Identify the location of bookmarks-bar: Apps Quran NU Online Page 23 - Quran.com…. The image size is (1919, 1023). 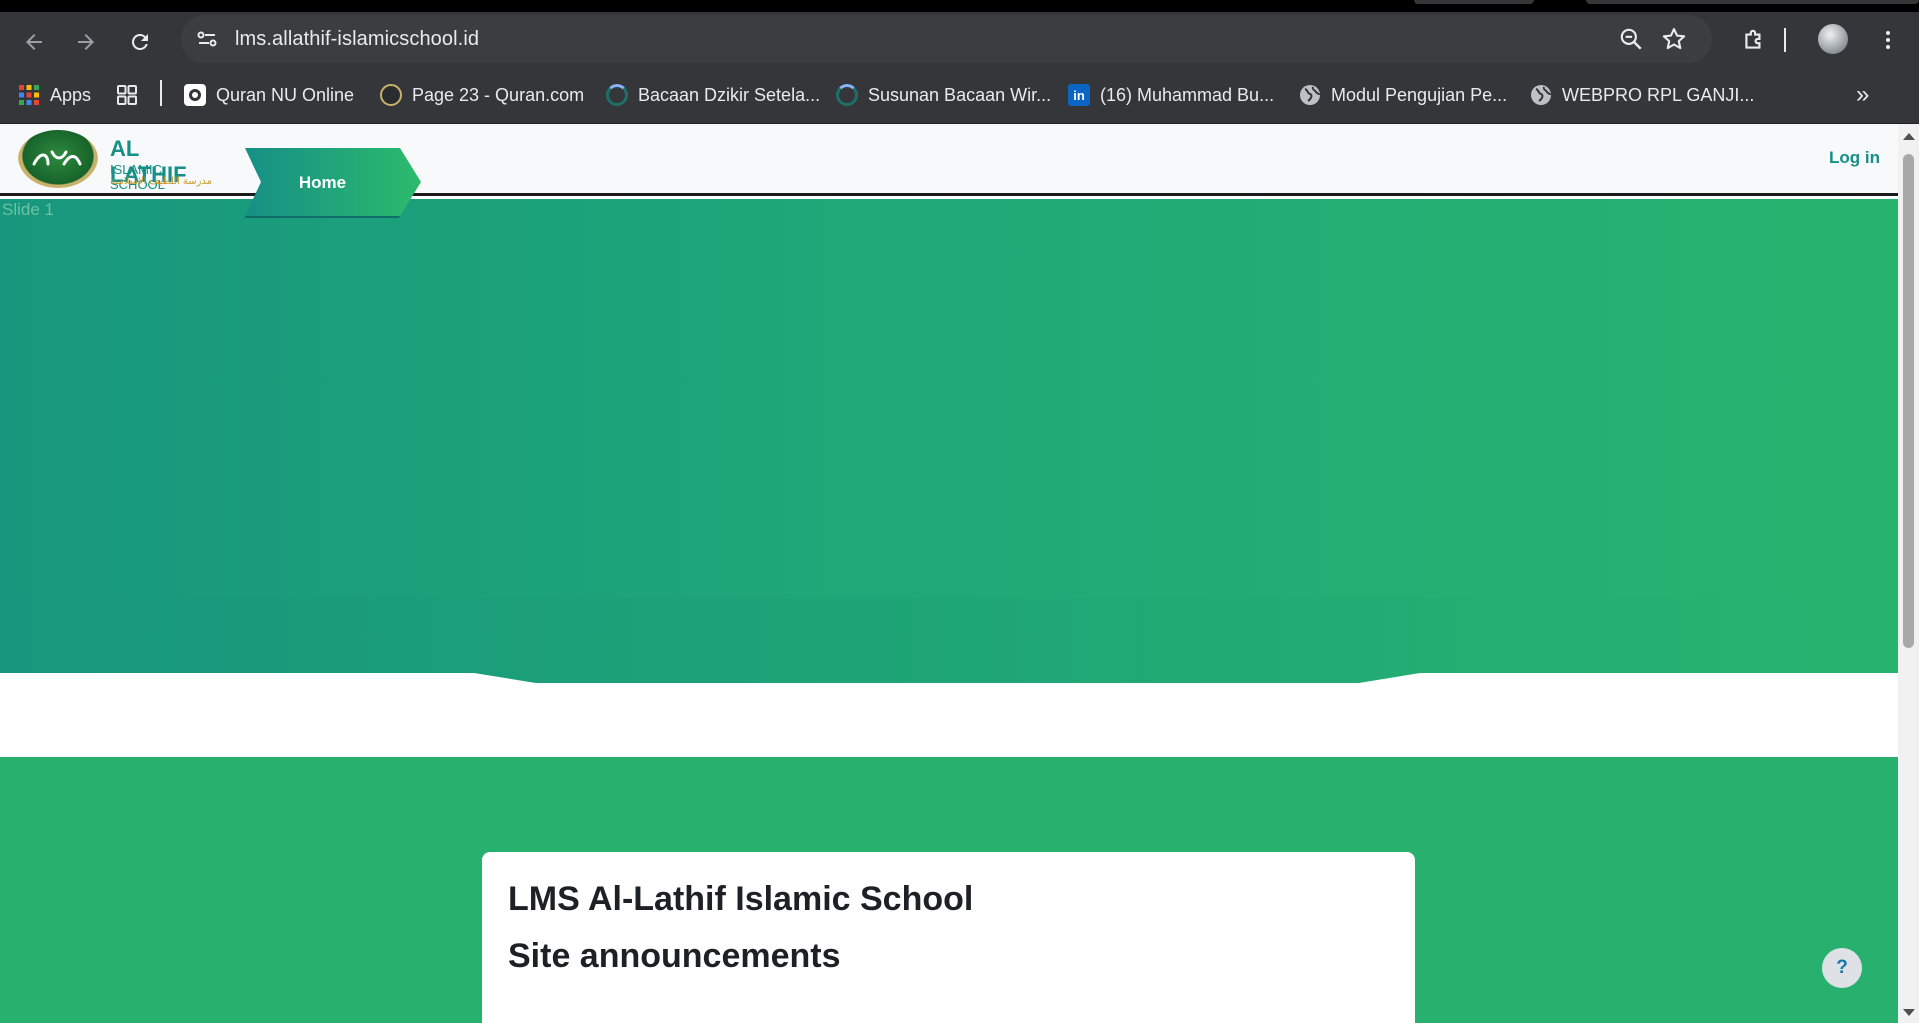
(959, 95).